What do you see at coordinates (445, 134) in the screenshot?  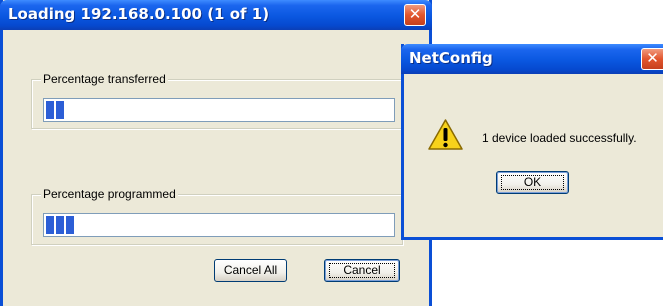 I see `warning-icon` at bounding box center [445, 134].